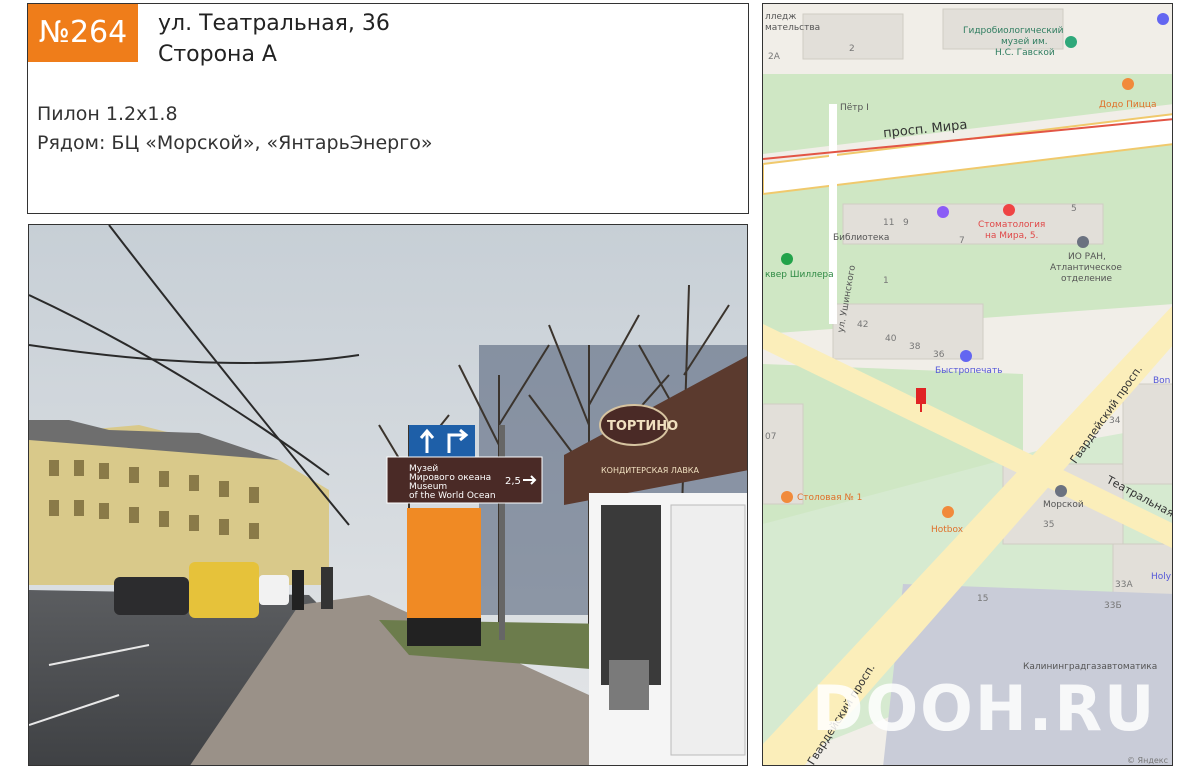 The image size is (1200, 768). Describe the element at coordinates (966, 356) in the screenshot. I see `print-shop-icon` at that location.